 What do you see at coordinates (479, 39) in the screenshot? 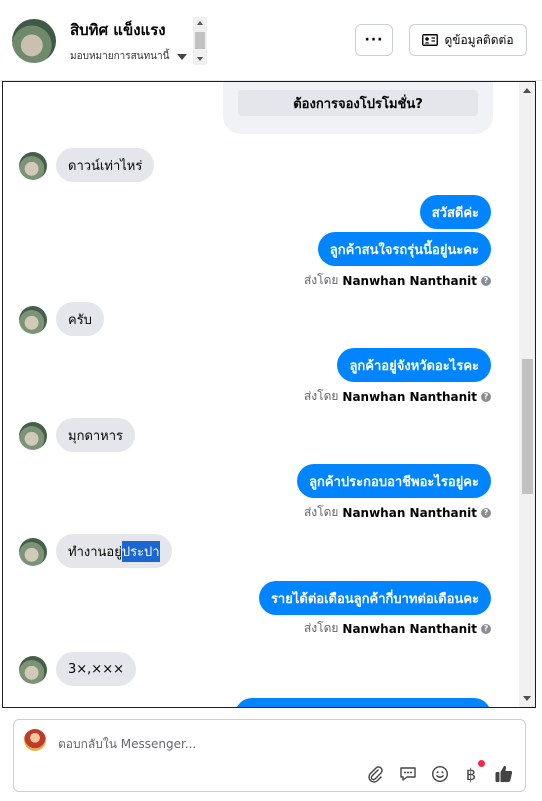
I see `view-contact-label: ดูข้อมูลติดต่อ` at bounding box center [479, 39].